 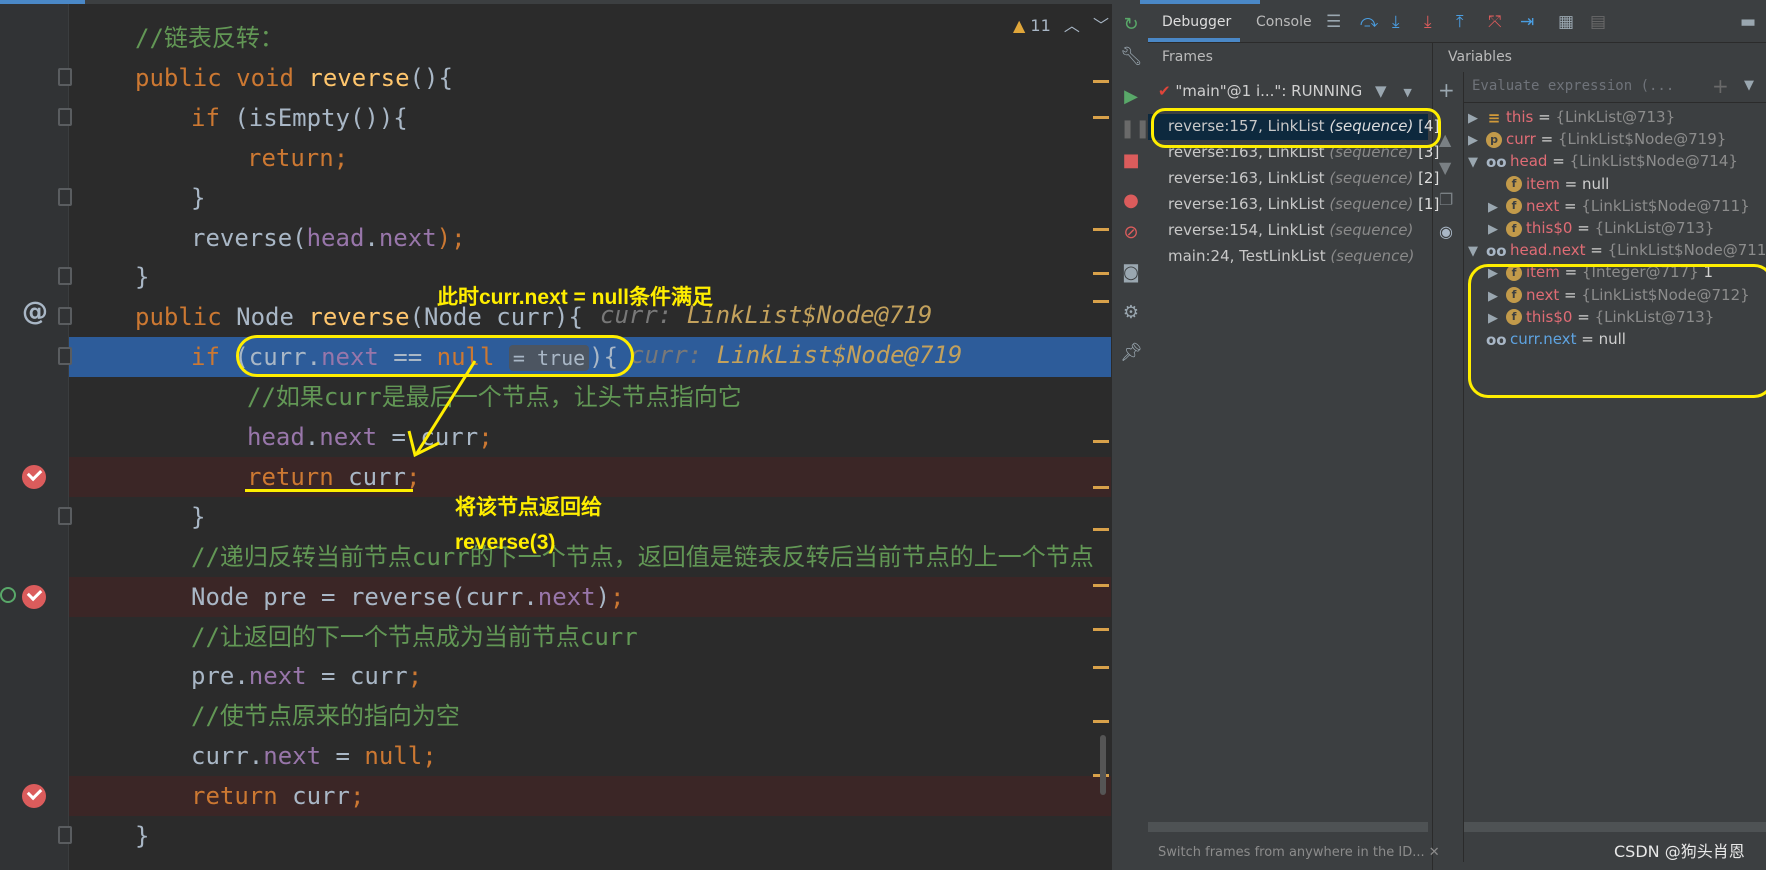 I want to click on code-line: public void reverse(){, so click(x=590, y=78).